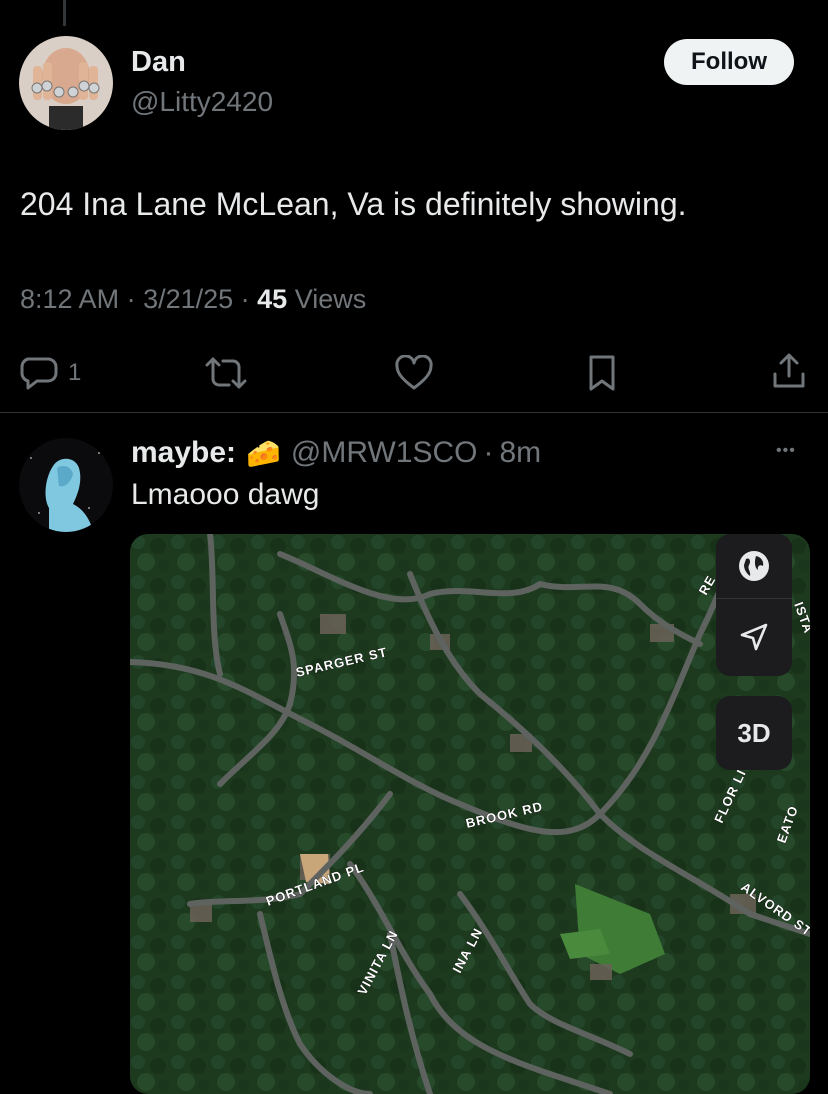 The height and width of the screenshot is (1094, 828). What do you see at coordinates (414, 372) in the screenshot?
I see `like-icon` at bounding box center [414, 372].